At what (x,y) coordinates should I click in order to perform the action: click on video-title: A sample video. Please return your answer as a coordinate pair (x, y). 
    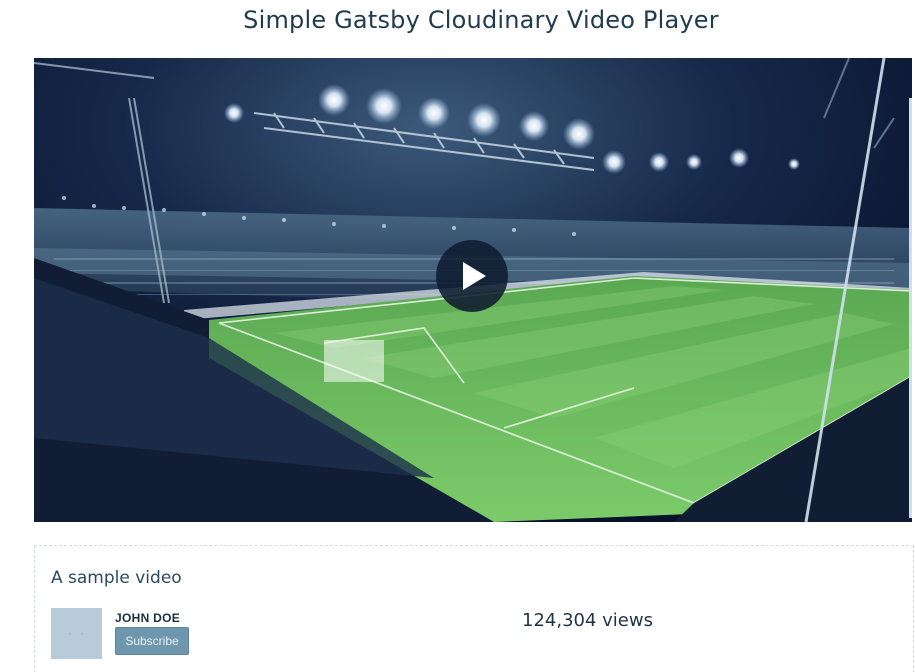
    Looking at the image, I should click on (116, 578).